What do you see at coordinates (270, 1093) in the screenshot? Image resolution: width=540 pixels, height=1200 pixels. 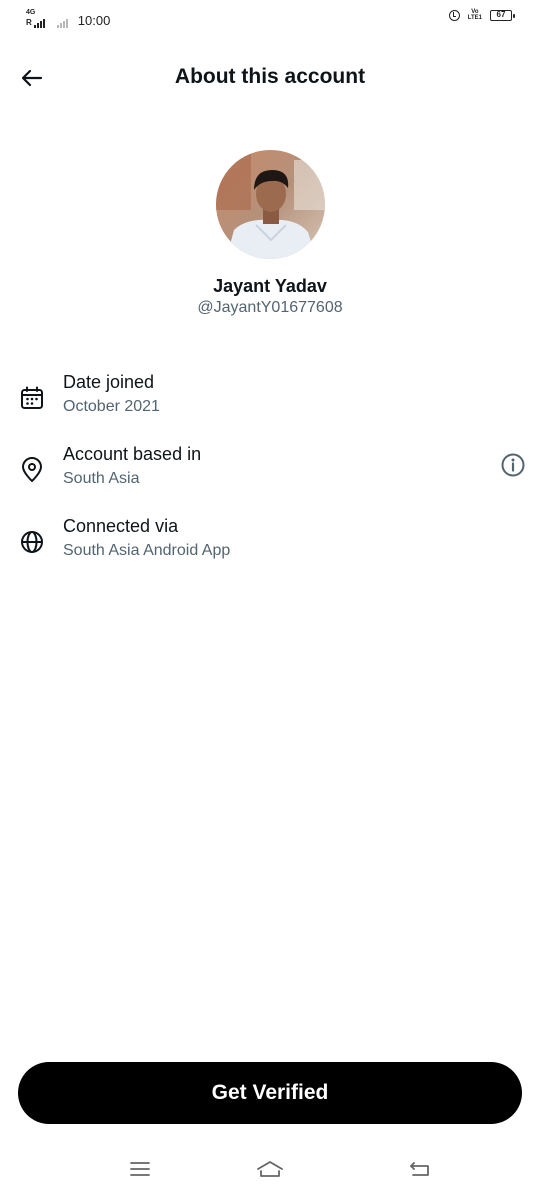 I see `get-verified-button: Get Verified` at bounding box center [270, 1093].